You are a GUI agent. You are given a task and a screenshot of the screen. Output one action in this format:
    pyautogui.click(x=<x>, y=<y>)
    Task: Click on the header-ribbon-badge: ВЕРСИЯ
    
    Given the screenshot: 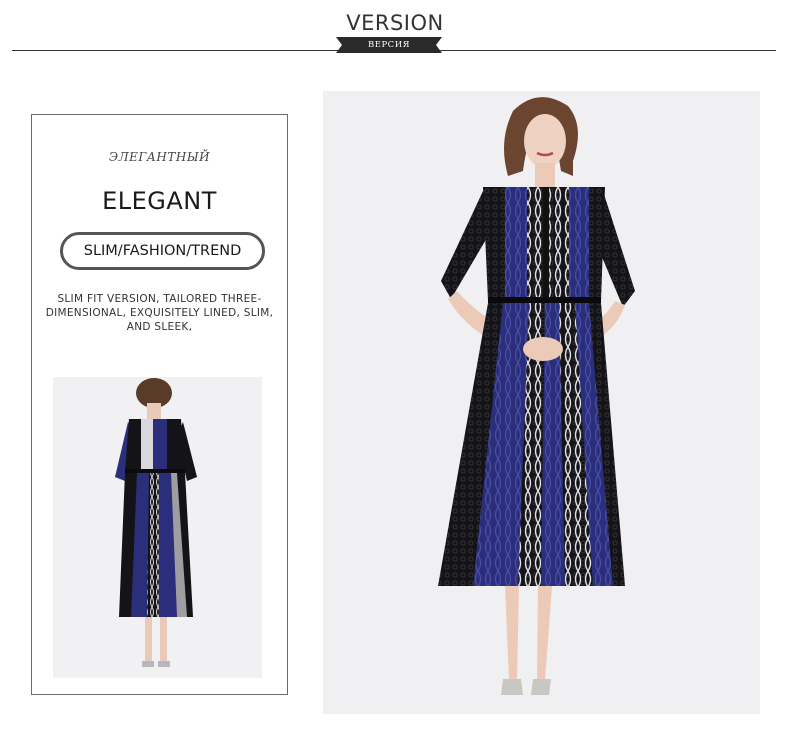 What is the action you would take?
    pyautogui.click(x=389, y=45)
    